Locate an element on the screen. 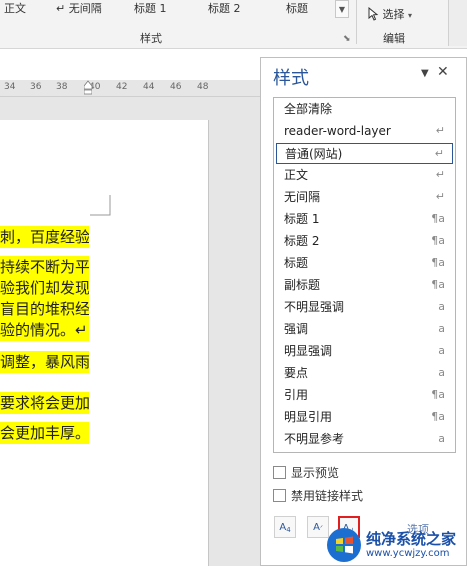 Image resolution: width=467 pixels, height=566 pixels. show-preview-label: 显示预览 is located at coordinates (315, 473).